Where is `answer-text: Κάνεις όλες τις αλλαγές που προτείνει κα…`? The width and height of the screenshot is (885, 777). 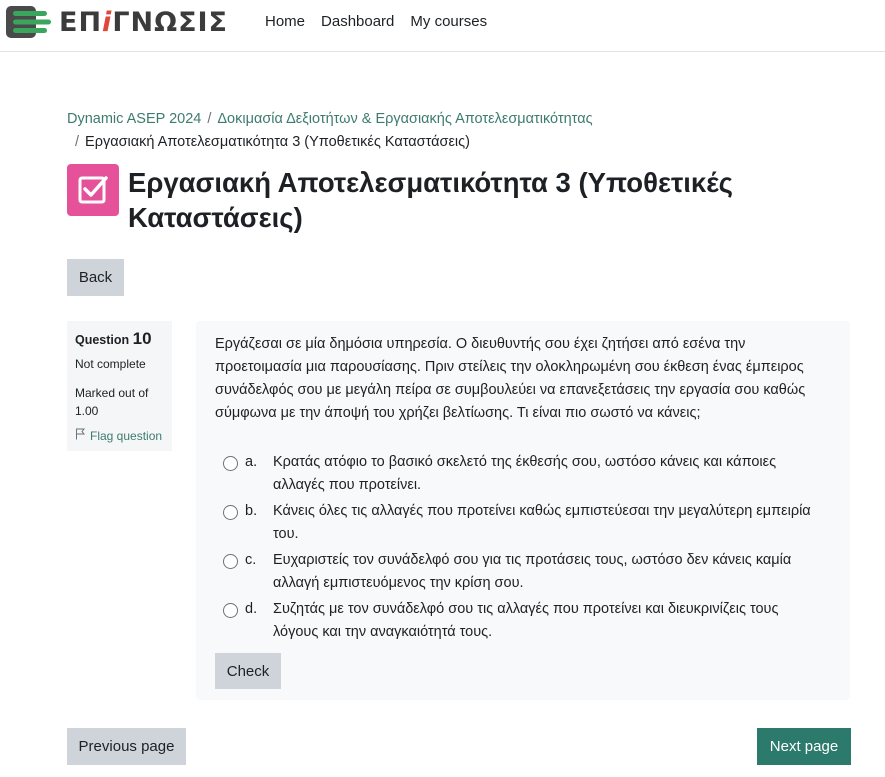 answer-text: Κάνεις όλες τις αλλαγές που προτείνει κα… is located at coordinates (548, 523).